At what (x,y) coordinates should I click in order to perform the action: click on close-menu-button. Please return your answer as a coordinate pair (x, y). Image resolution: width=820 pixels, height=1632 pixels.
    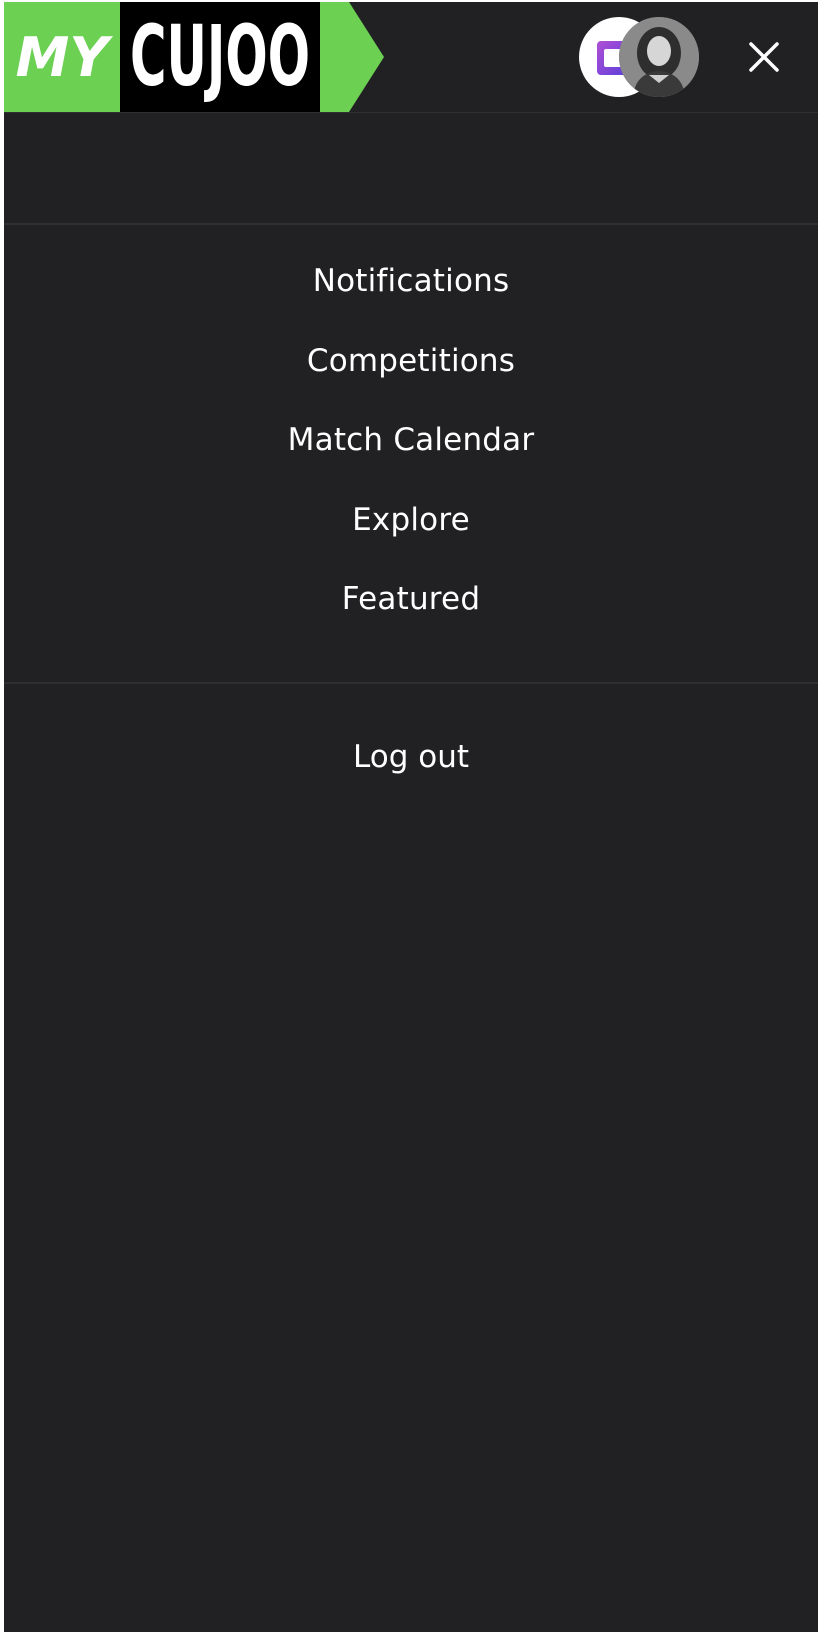
    Looking at the image, I should click on (764, 57).